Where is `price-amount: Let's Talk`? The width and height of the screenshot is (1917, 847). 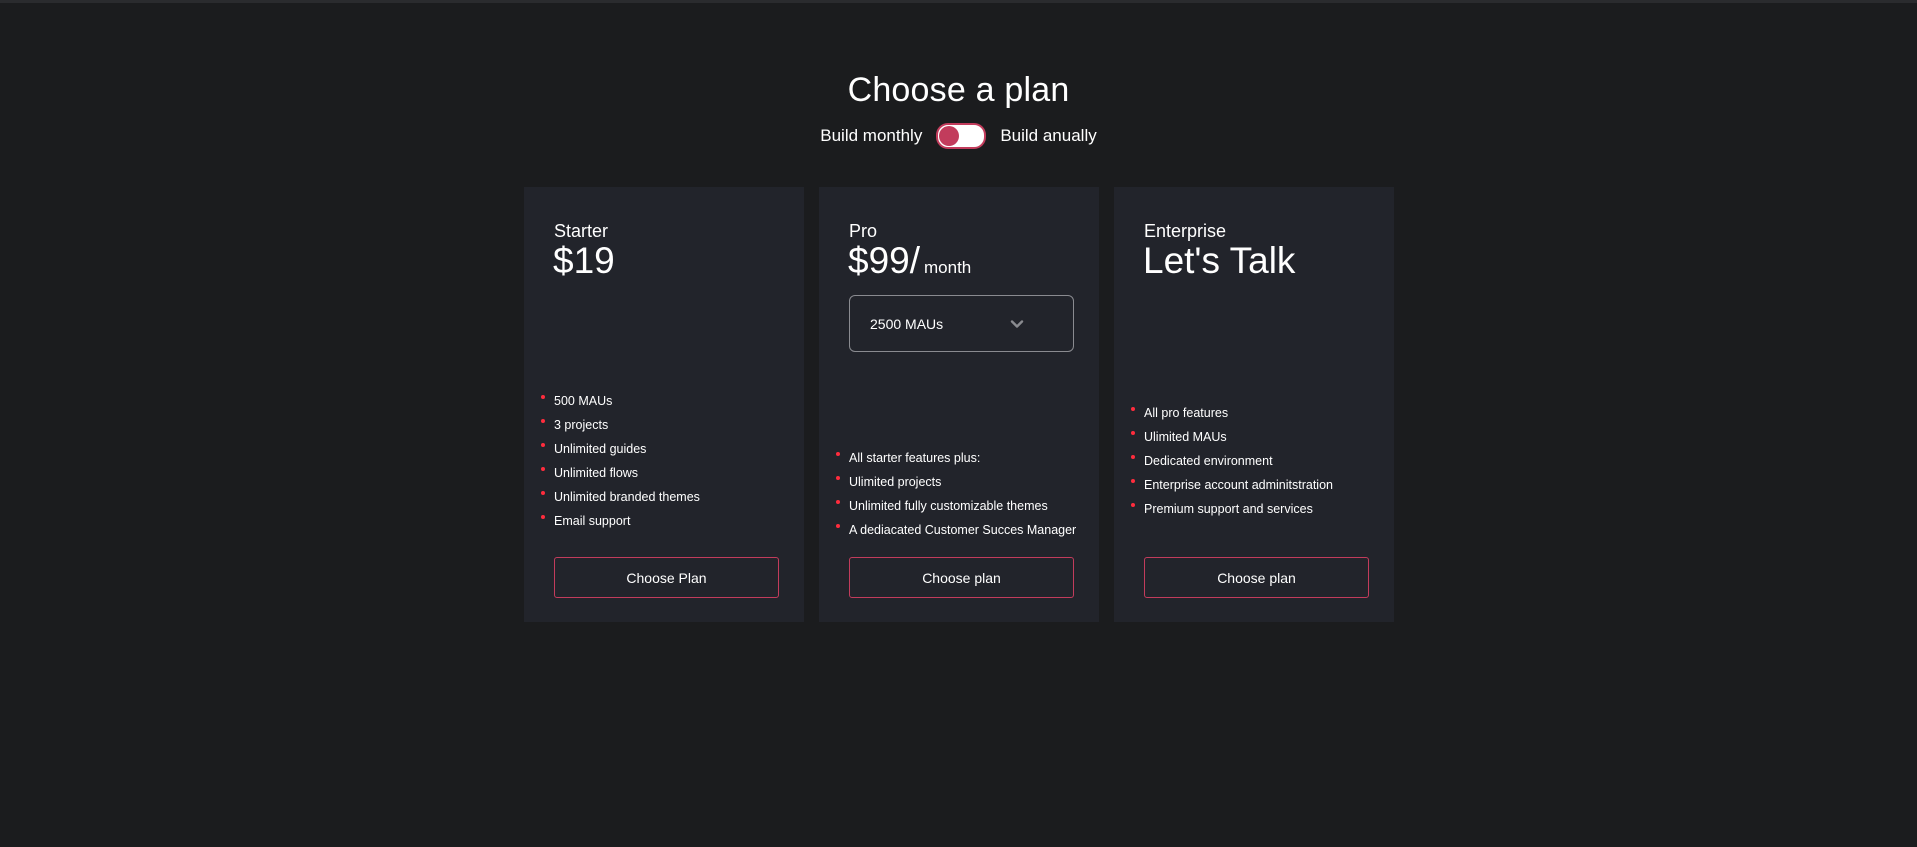
price-amount: Let's Talk is located at coordinates (1219, 260).